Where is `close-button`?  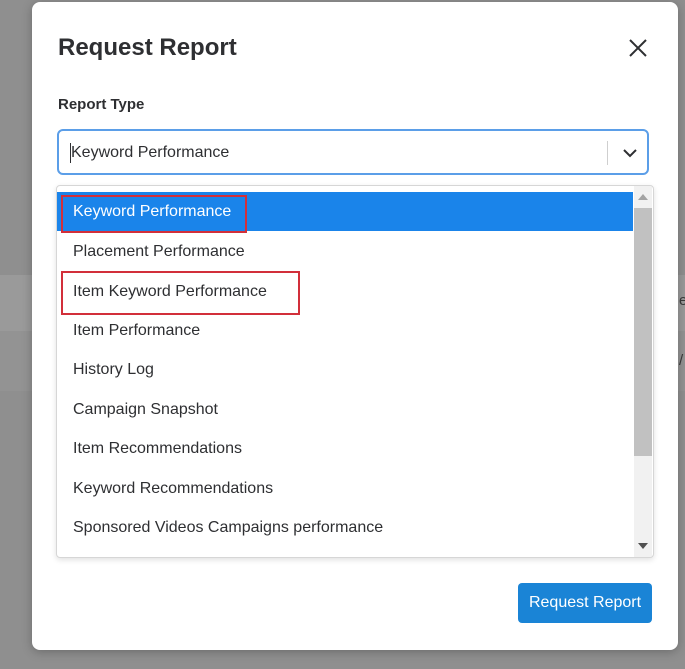
close-button is located at coordinates (638, 48).